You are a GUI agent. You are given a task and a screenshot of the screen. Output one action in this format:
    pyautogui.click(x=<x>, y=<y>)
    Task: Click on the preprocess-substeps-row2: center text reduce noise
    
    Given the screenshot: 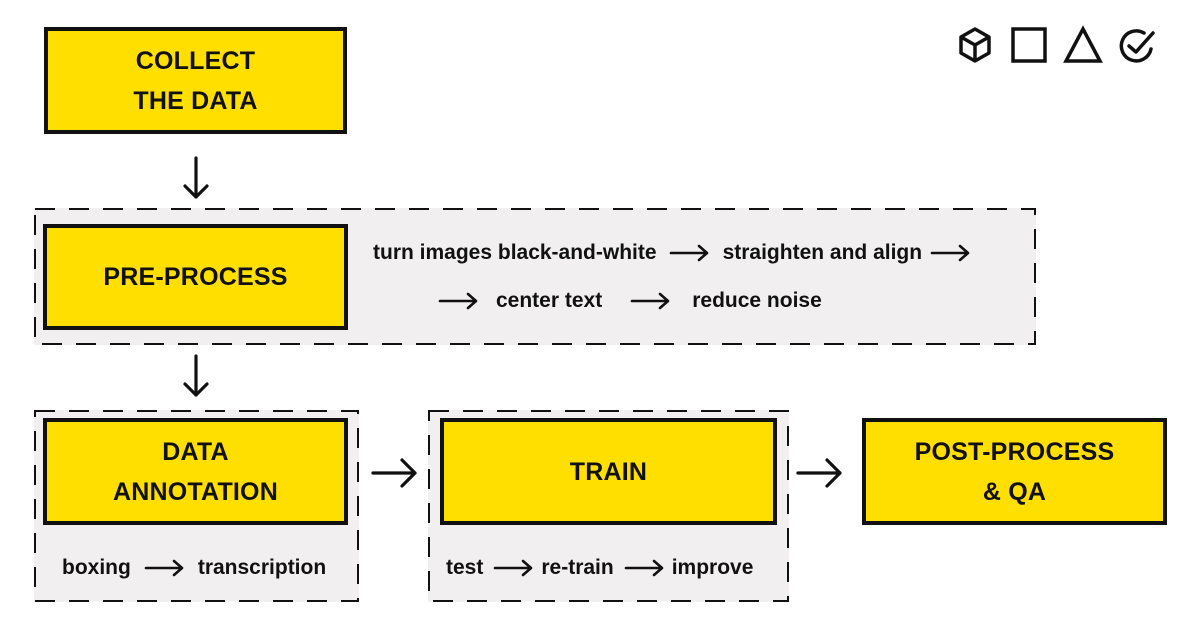 What is the action you would take?
    pyautogui.click(x=630, y=301)
    